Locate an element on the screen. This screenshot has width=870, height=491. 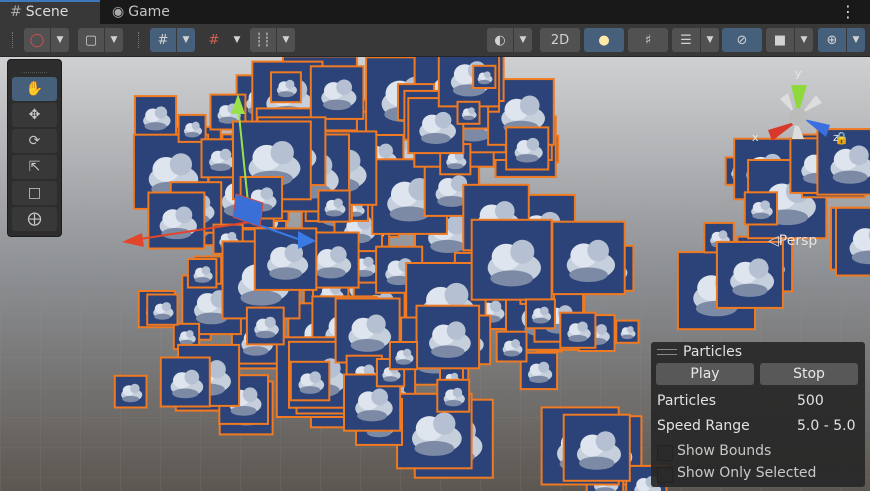
tab-game: ◉ Game is located at coordinates (147, 12).